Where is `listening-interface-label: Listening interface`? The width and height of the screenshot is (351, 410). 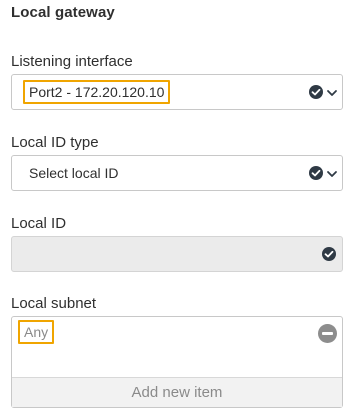
listening-interface-label: Listening interface is located at coordinates (72, 61).